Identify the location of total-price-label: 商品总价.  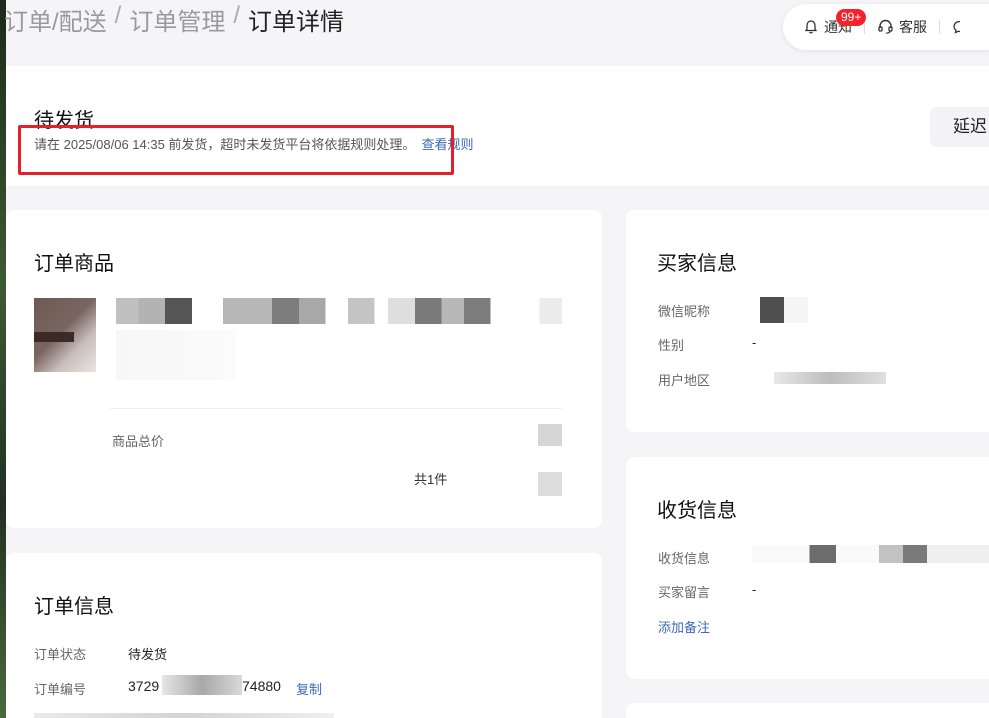
(138, 441).